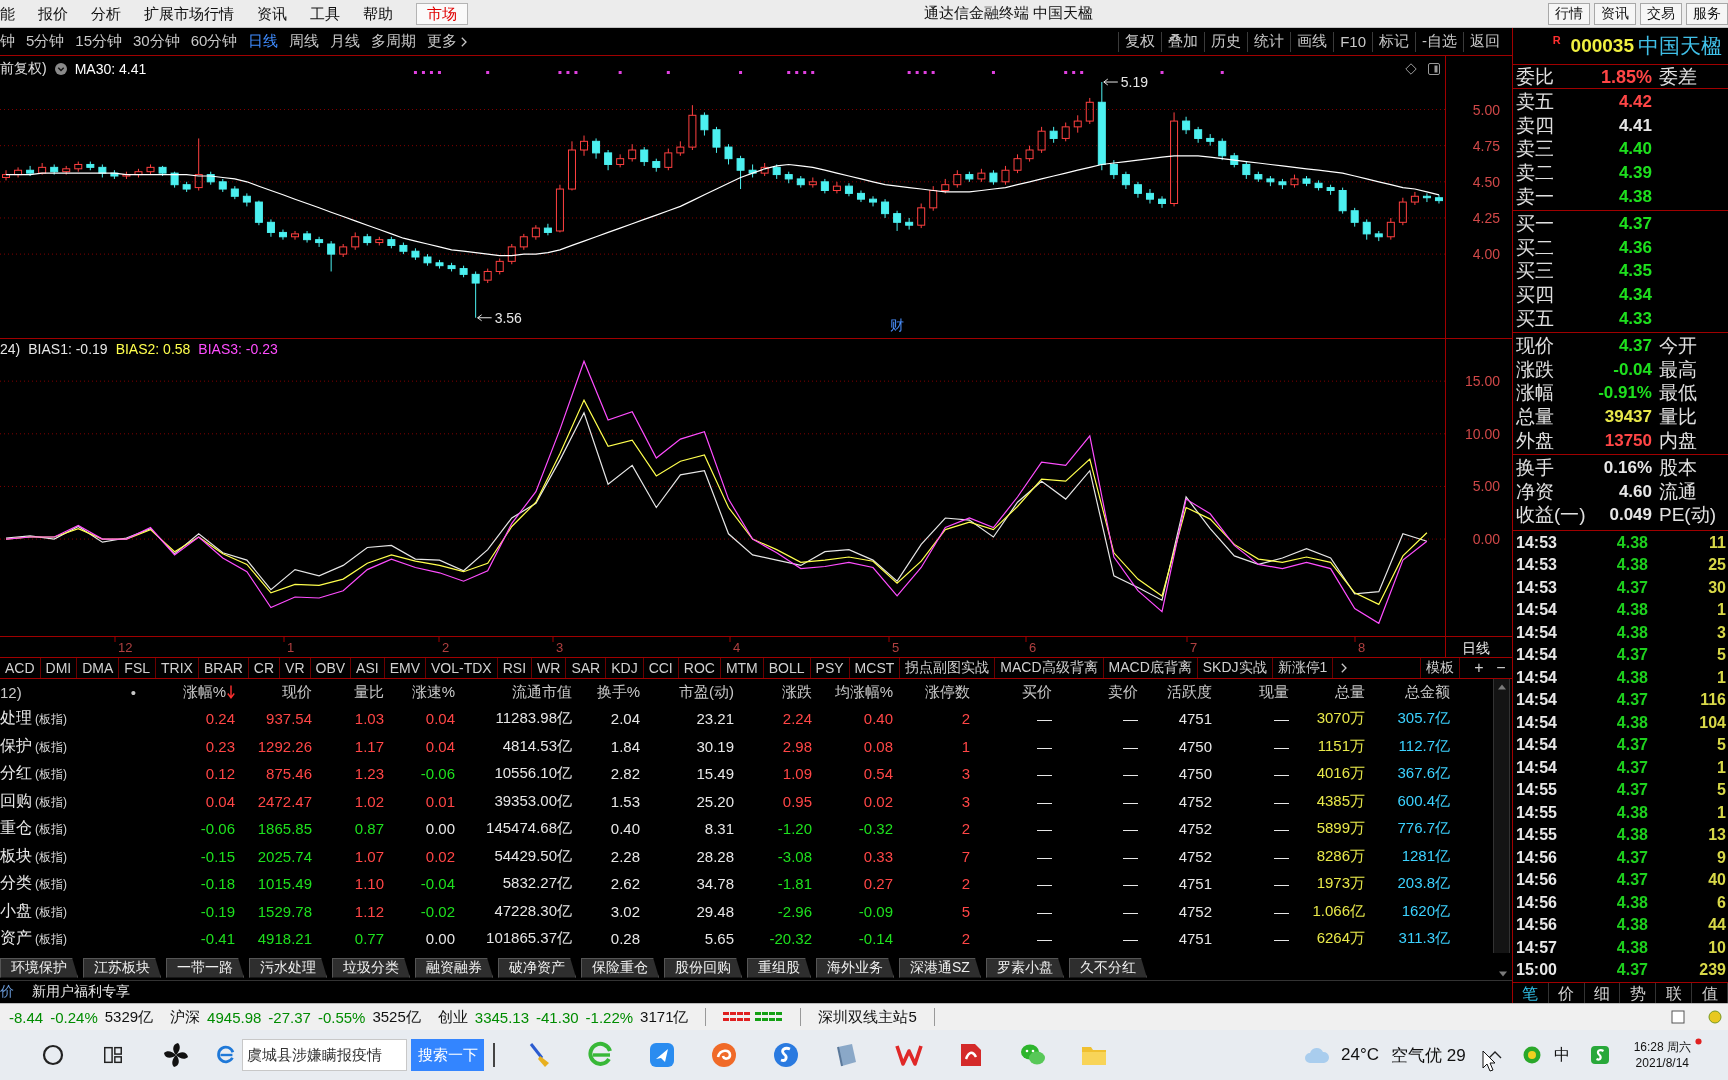 Image resolution: width=1728 pixels, height=1080 pixels. What do you see at coordinates (394, 41) in the screenshot?
I see `period-tab: 多周期` at bounding box center [394, 41].